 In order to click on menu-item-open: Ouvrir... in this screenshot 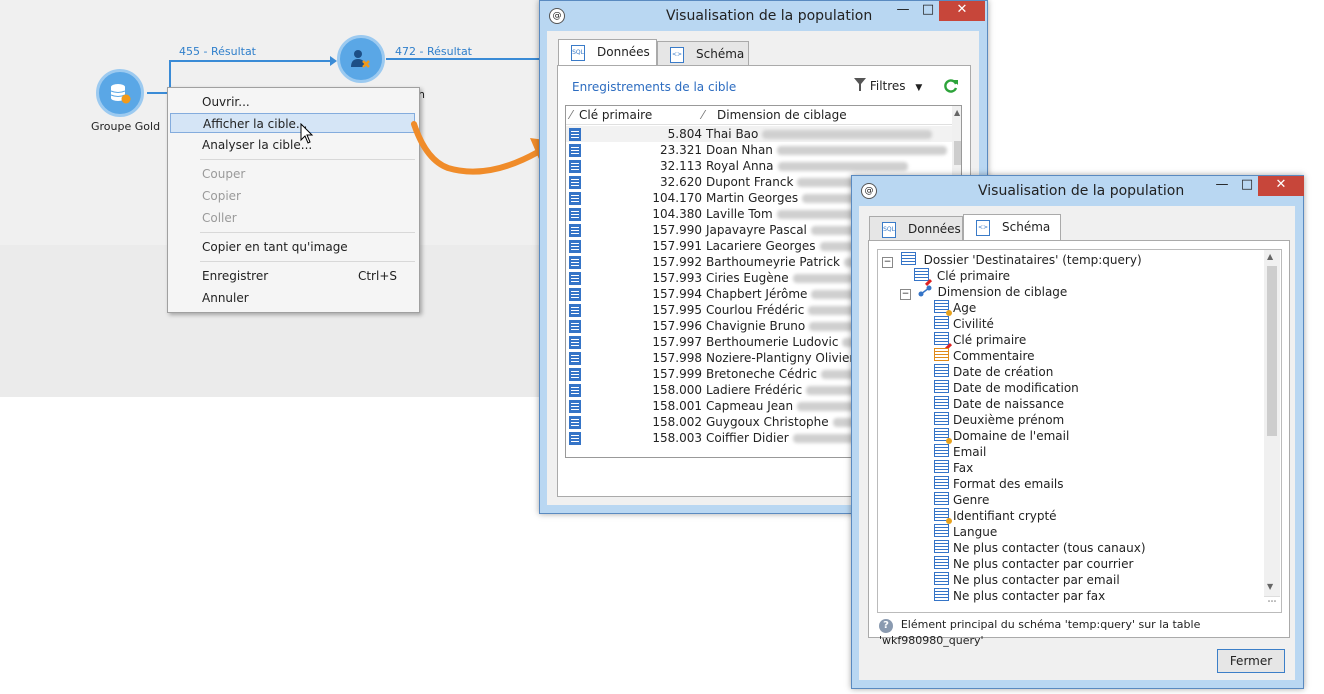, I will do `click(292, 102)`.